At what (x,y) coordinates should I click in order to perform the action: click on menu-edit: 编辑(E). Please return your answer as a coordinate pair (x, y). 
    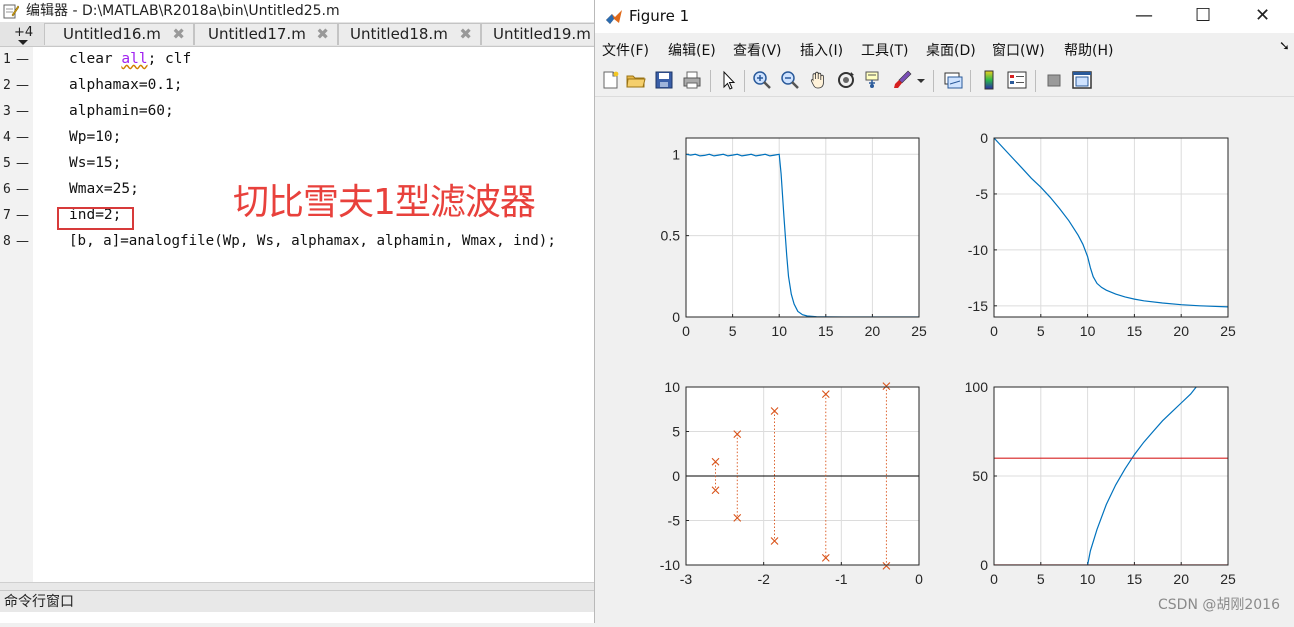
    Looking at the image, I should click on (692, 50).